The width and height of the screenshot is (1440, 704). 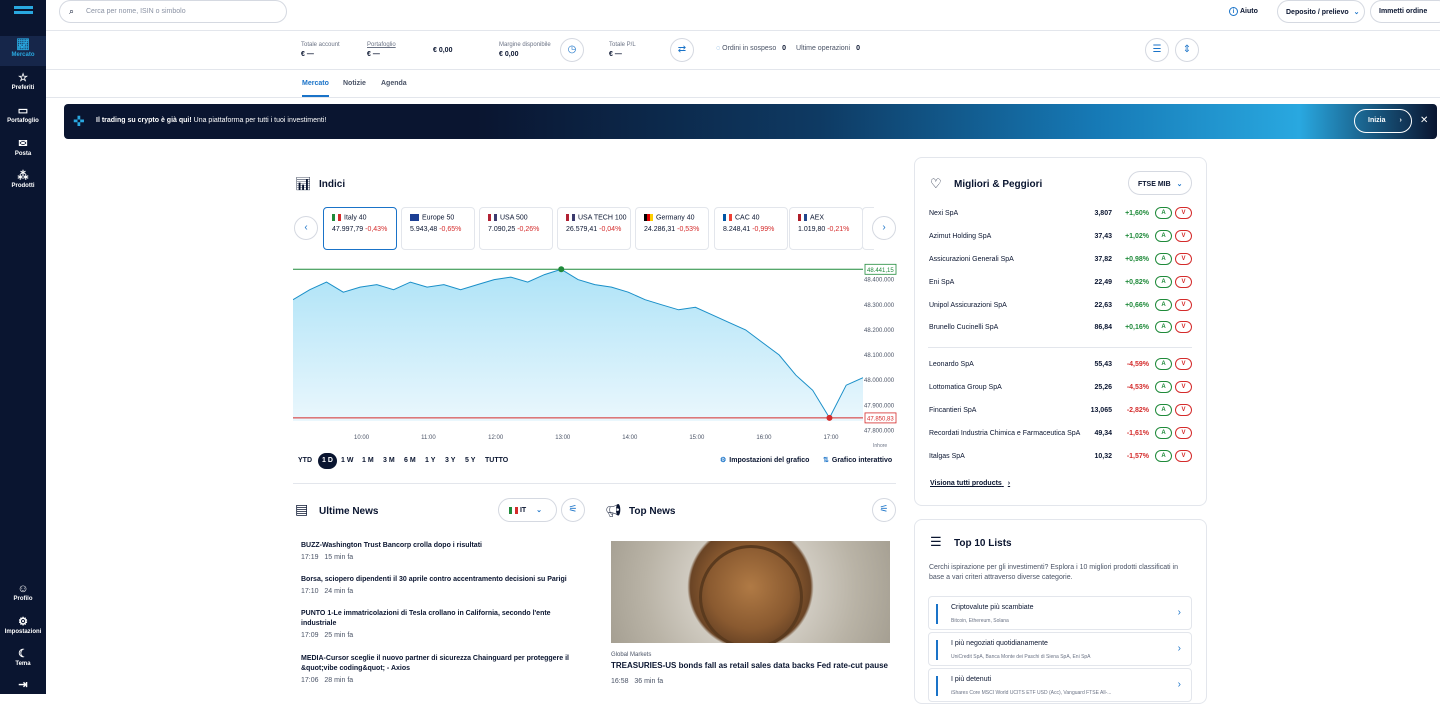 I want to click on tab-agenda: Agenda, so click(x=394, y=83).